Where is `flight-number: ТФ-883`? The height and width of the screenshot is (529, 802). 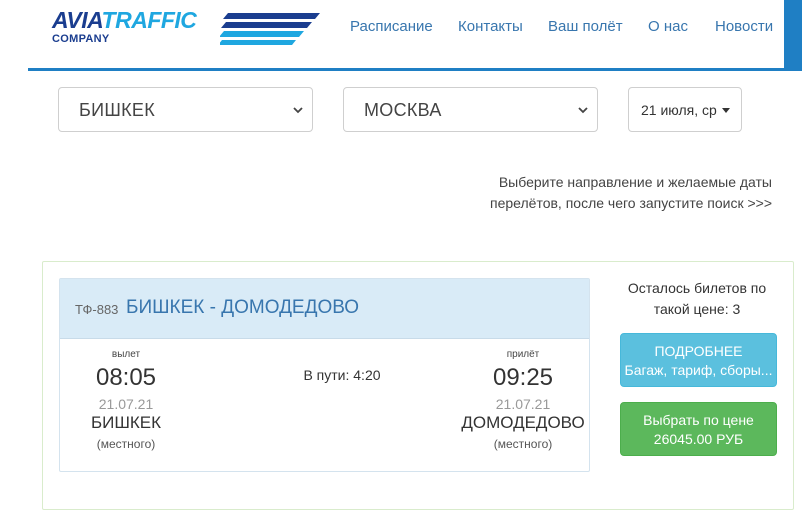
flight-number: ТФ-883 is located at coordinates (97, 309).